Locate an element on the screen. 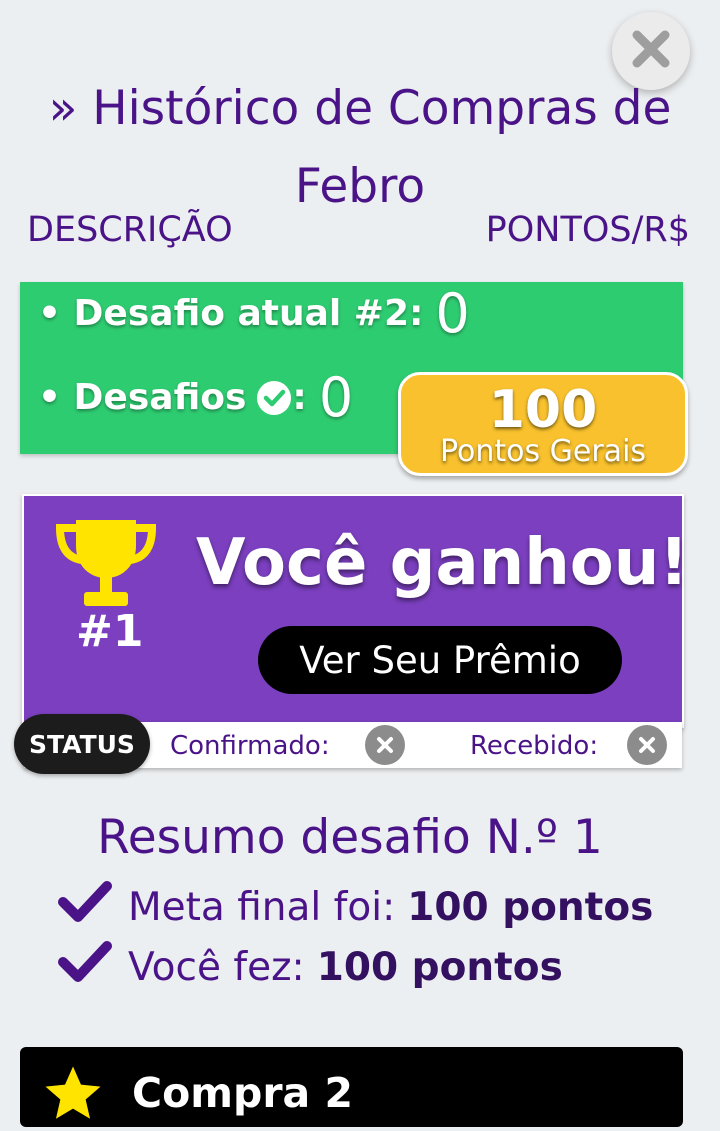 The width and height of the screenshot is (720, 1131). goal-label: Meta final foi: is located at coordinates (262, 907).